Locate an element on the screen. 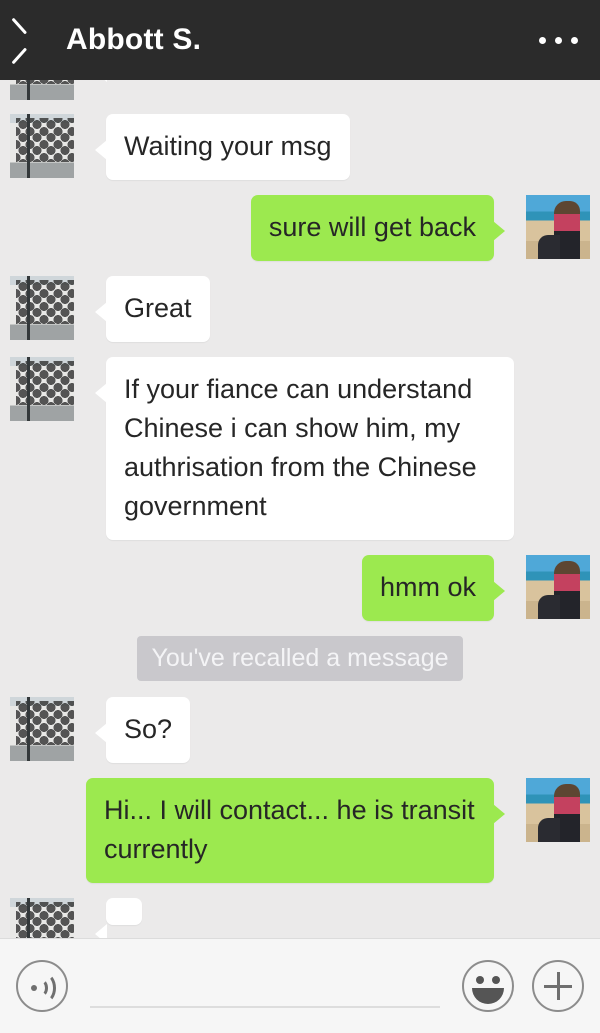  message-bubble: Great is located at coordinates (152, 309).